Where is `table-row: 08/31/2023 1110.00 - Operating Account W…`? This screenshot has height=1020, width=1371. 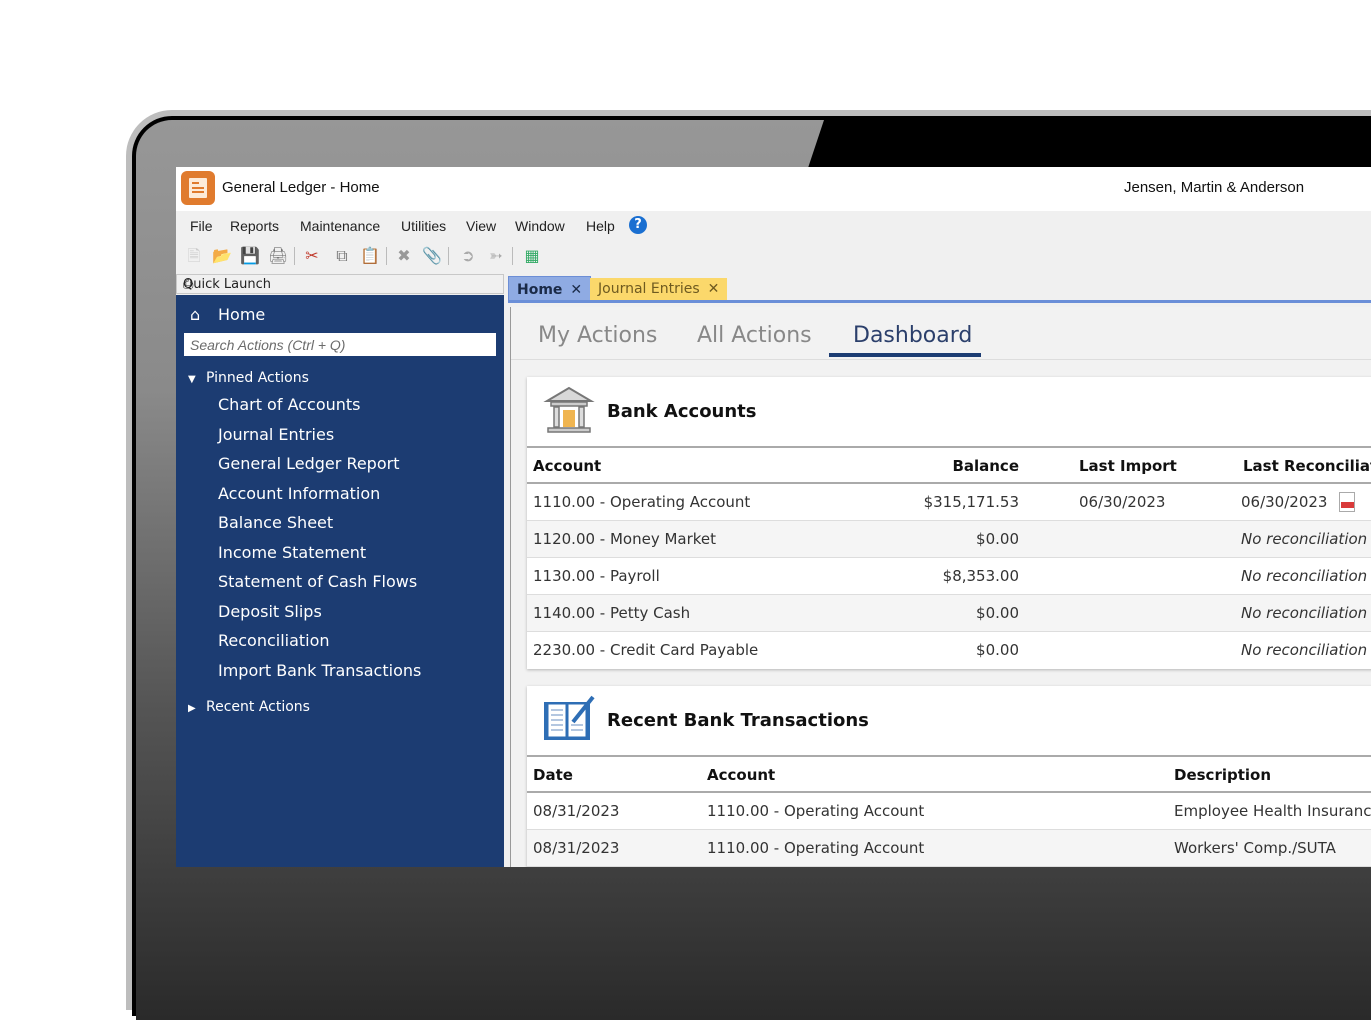
table-row: 08/31/2023 1110.00 - Operating Account W… is located at coordinates (949, 848).